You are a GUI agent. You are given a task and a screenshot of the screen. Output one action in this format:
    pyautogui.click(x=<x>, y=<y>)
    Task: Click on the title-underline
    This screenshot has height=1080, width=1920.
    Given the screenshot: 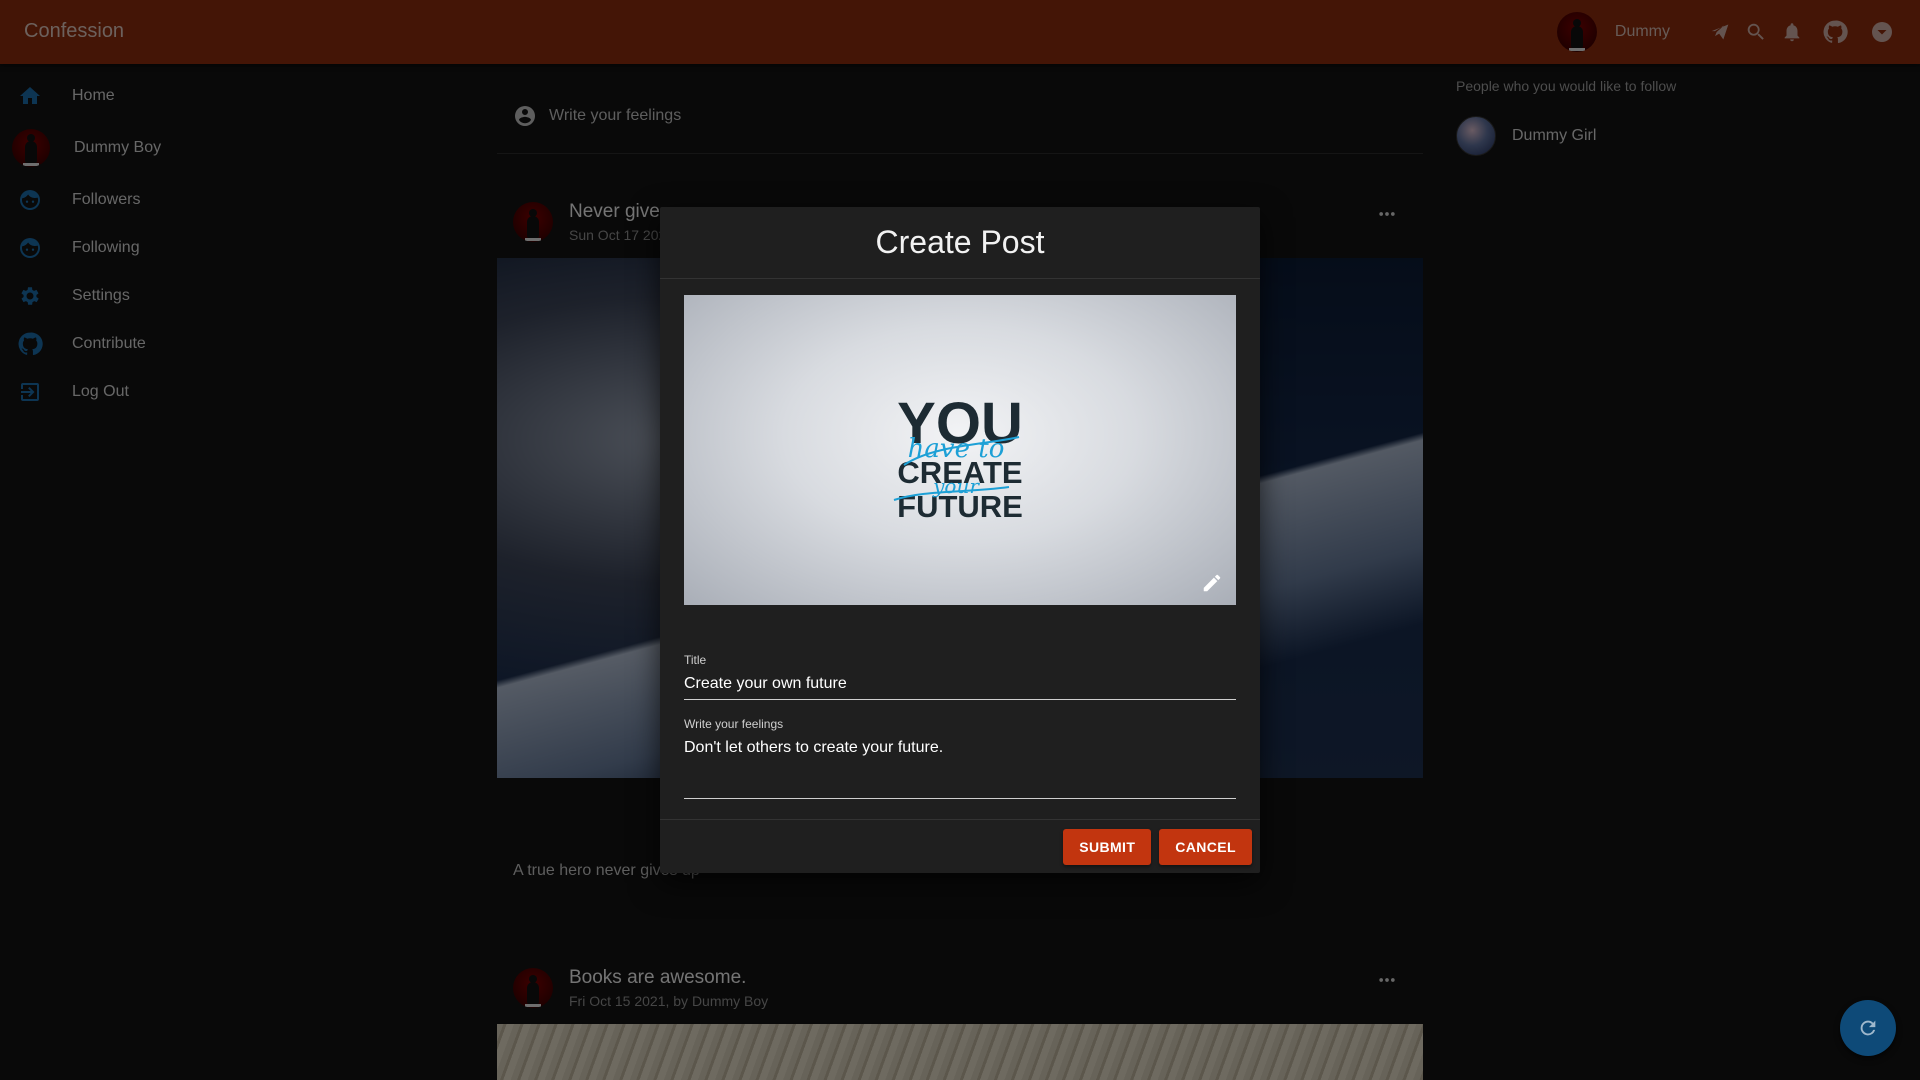 What is the action you would take?
    pyautogui.click(x=960, y=699)
    